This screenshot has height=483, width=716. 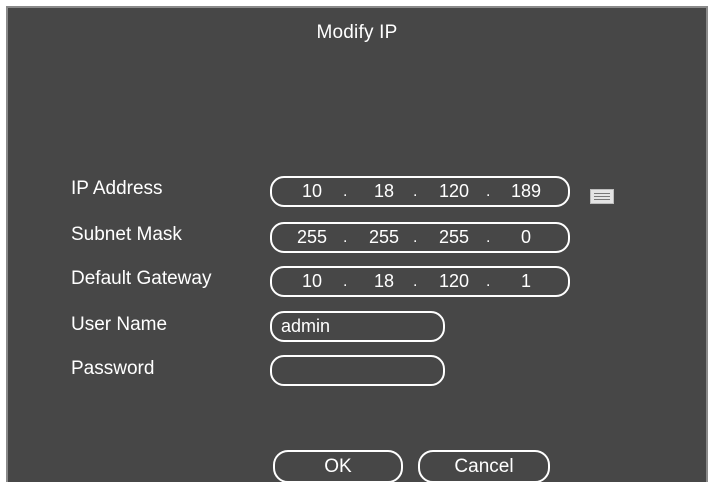 What do you see at coordinates (384, 281) in the screenshot?
I see `default-gateway-octet-2: 18` at bounding box center [384, 281].